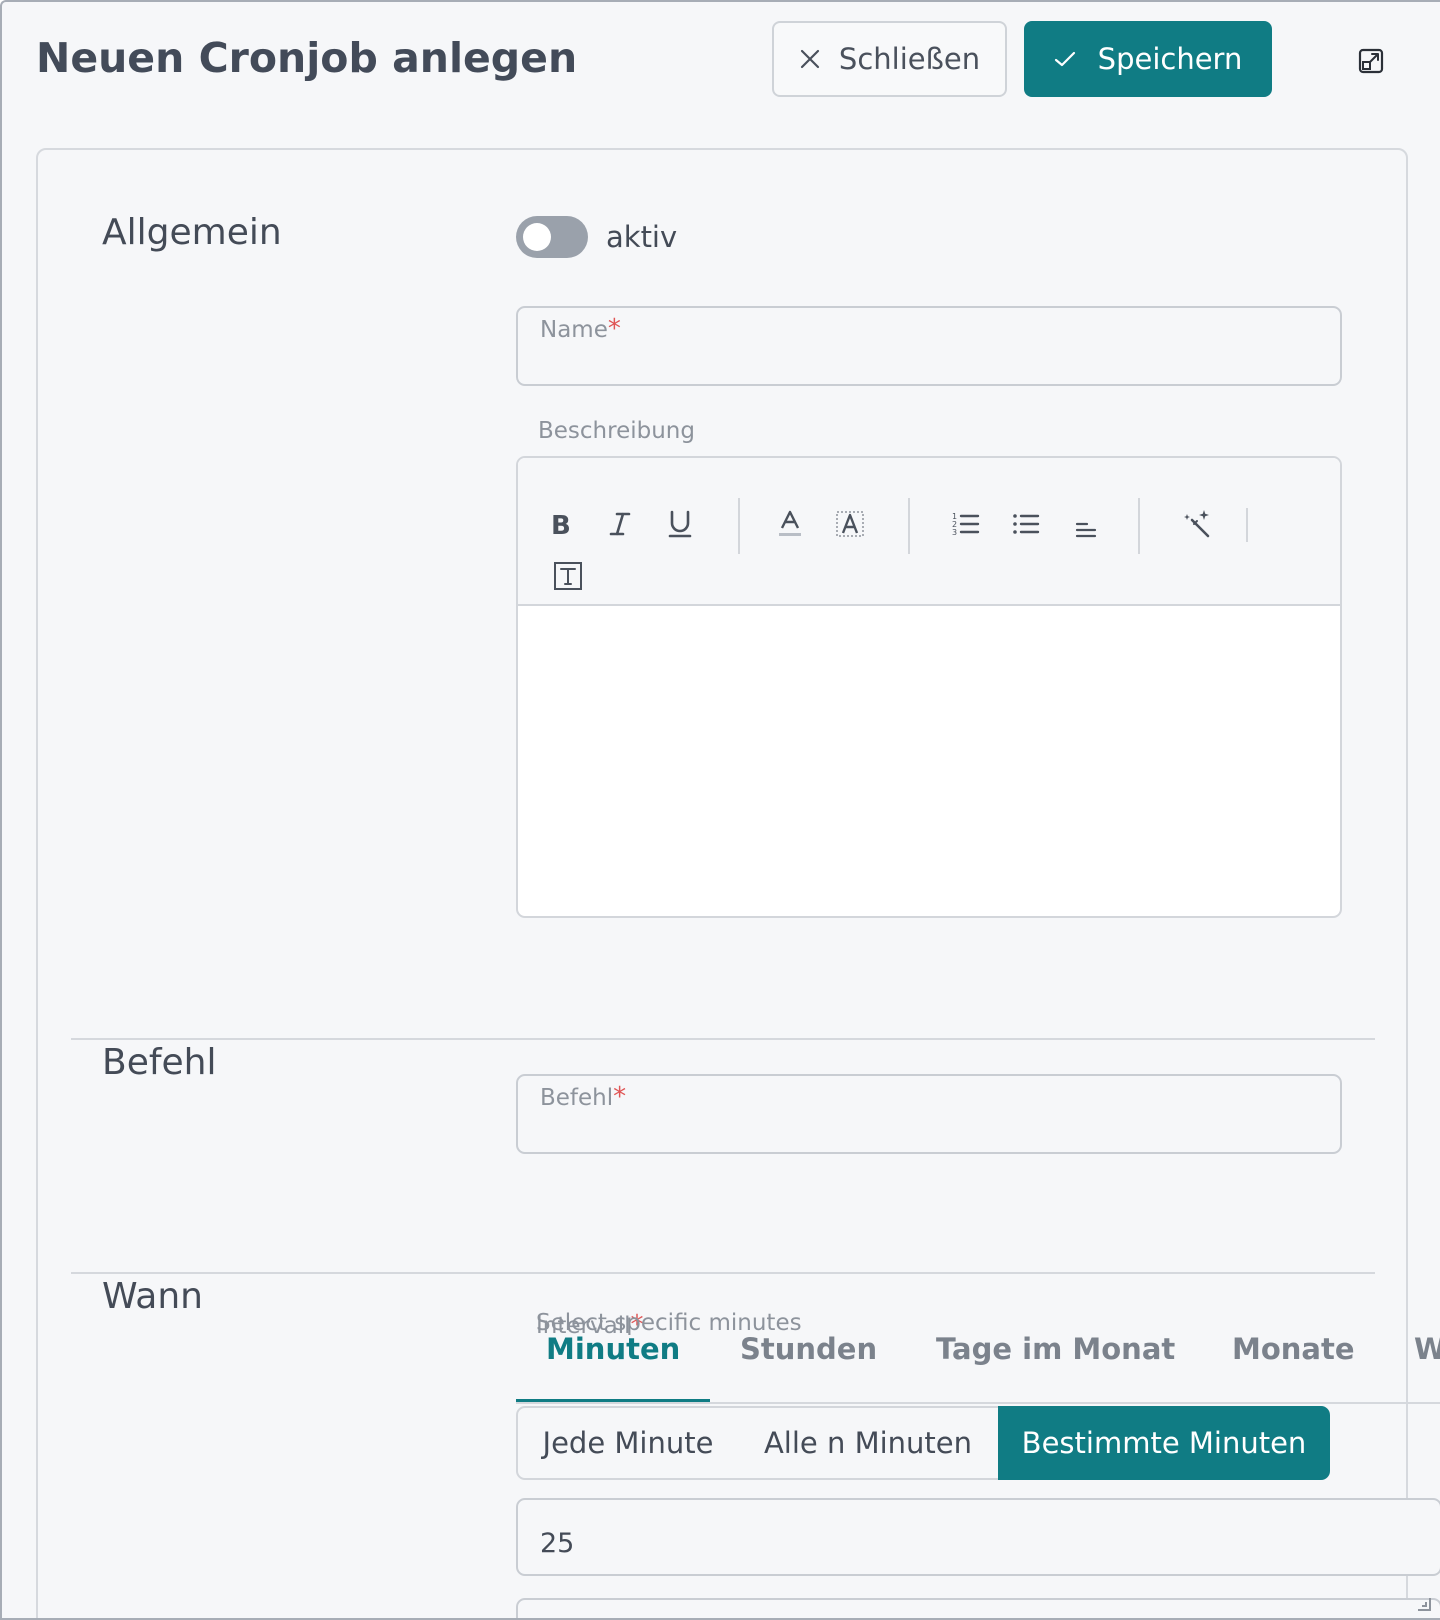 This screenshot has width=1440, height=1620. What do you see at coordinates (978, 1403) in the screenshot?
I see `tabs-baseline` at bounding box center [978, 1403].